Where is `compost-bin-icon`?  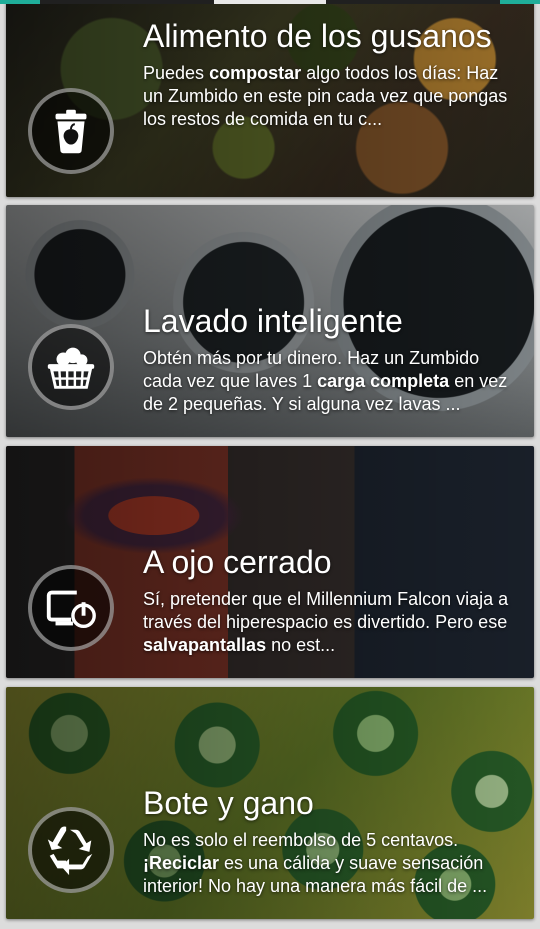
compost-bin-icon is located at coordinates (71, 131).